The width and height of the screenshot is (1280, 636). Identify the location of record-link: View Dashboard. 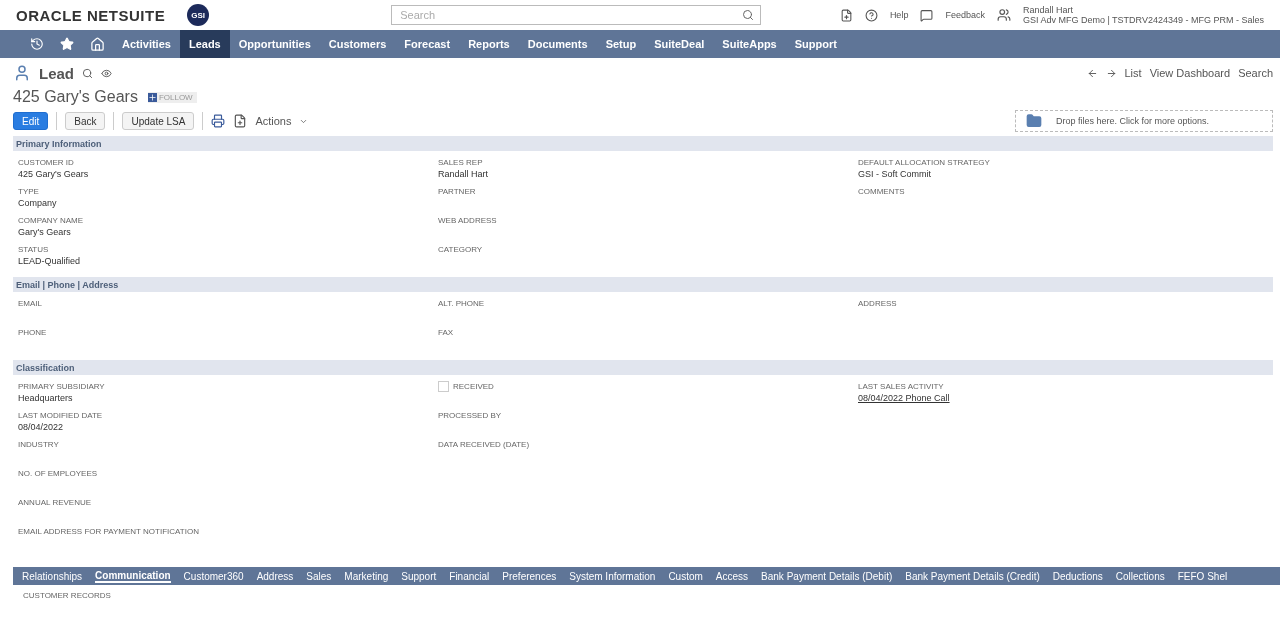
(1190, 73).